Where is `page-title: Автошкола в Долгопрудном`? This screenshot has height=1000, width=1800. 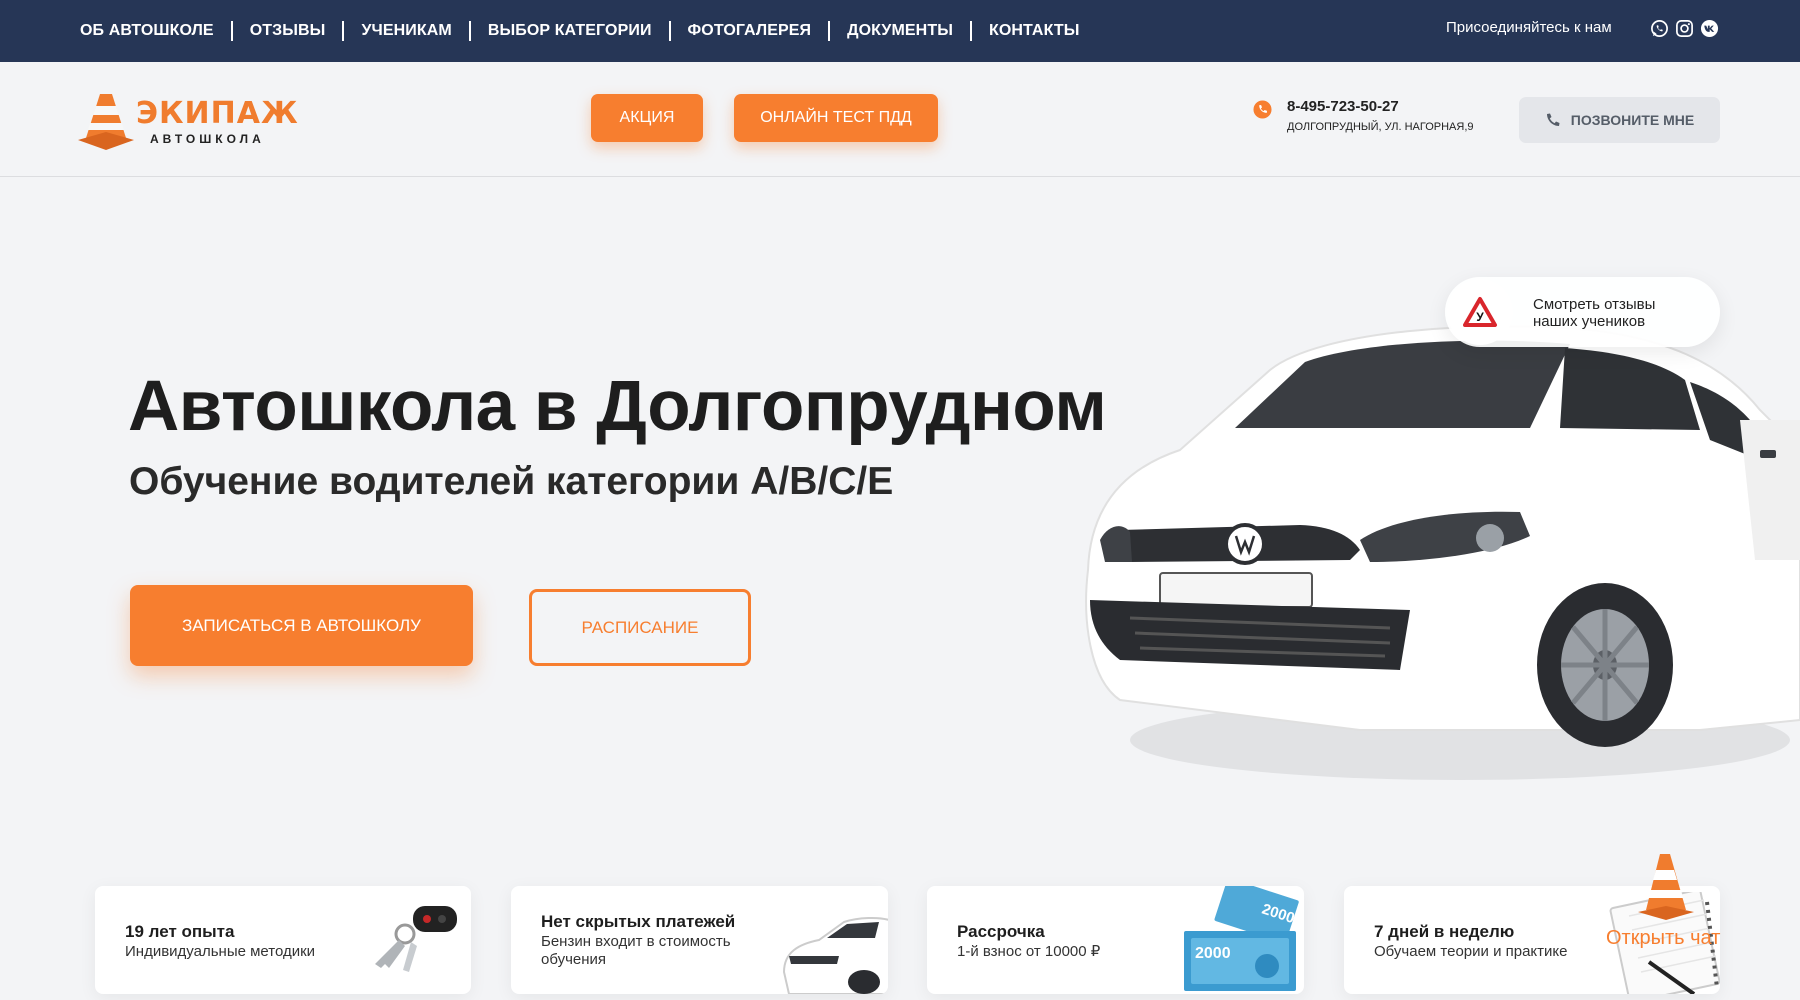
page-title: Автошкола в Долгопрудном is located at coordinates (617, 406).